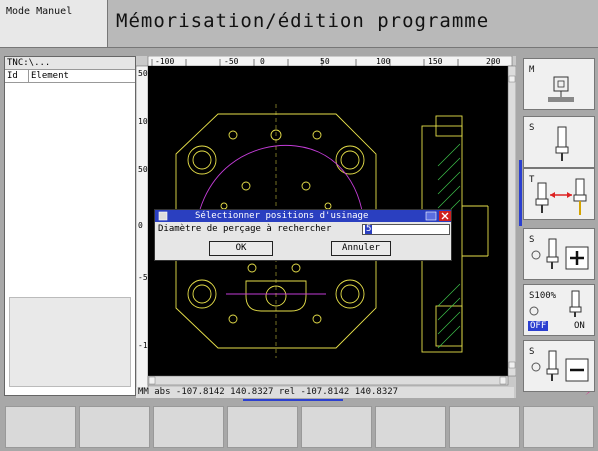  I want to click on close-icon, so click(445, 216).